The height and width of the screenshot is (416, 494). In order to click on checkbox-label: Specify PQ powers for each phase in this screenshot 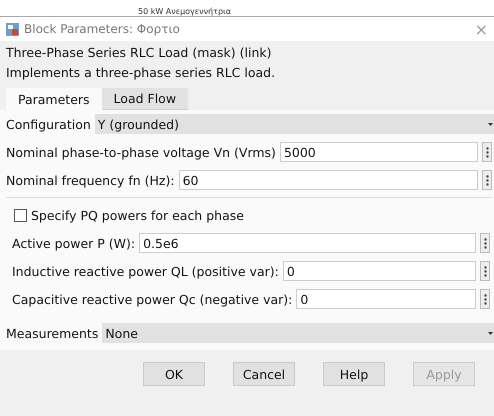, I will do `click(137, 215)`.